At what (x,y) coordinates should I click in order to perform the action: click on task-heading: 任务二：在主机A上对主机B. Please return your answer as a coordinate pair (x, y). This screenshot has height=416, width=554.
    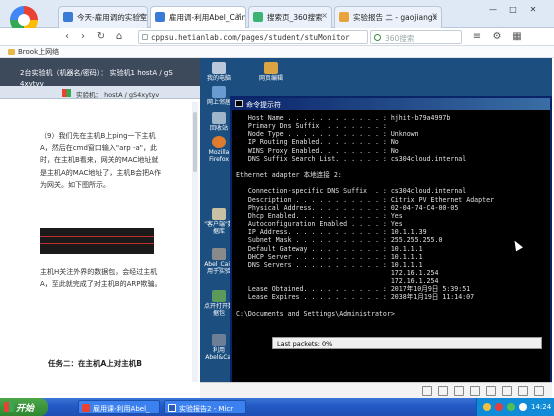
    Looking at the image, I should click on (95, 363).